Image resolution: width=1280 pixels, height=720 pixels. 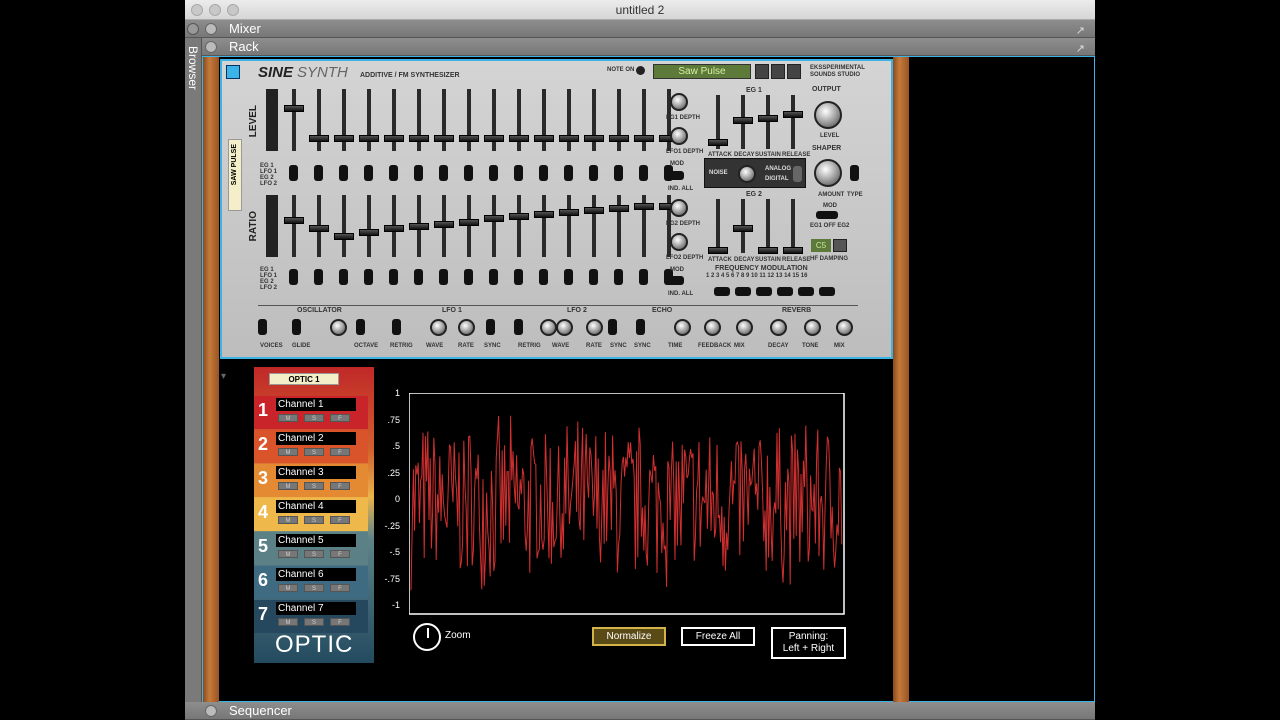 What do you see at coordinates (311, 412) in the screenshot?
I see `channel-row: 1 Channel 1 MSF` at bounding box center [311, 412].